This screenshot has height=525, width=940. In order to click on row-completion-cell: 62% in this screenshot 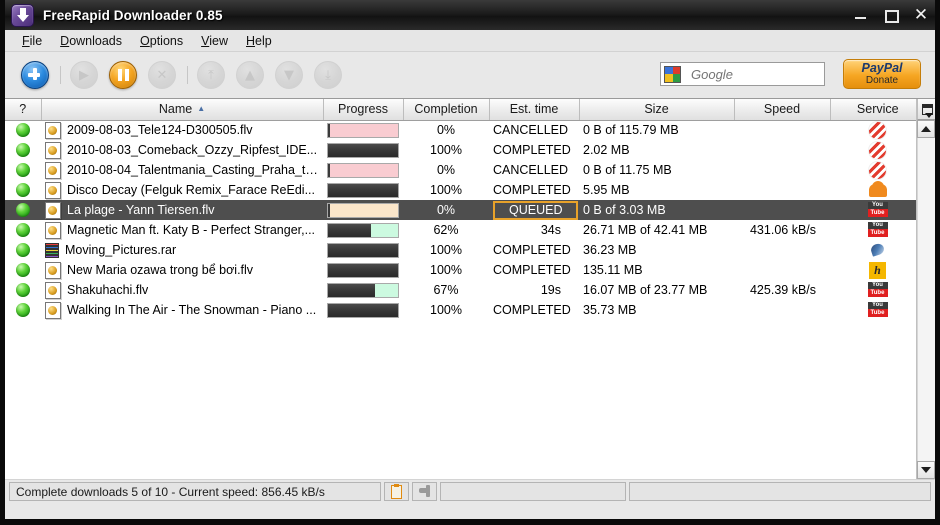, I will do `click(446, 230)`.